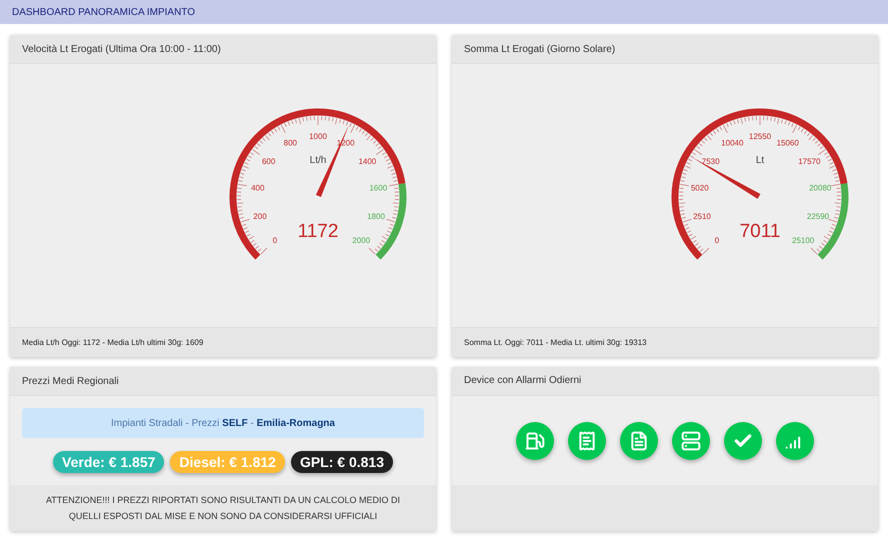 Image resolution: width=888 pixels, height=538 pixels. Describe the element at coordinates (699, 187) in the screenshot. I see `tick-label: 5020` at that location.